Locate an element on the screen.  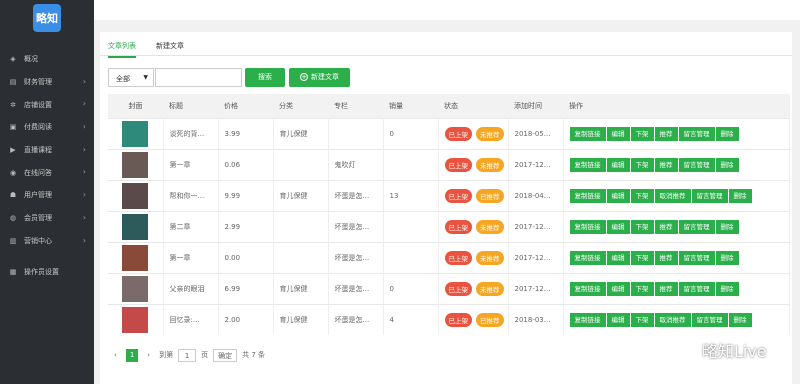
confirm-page-button: 确定 is located at coordinates (225, 355).